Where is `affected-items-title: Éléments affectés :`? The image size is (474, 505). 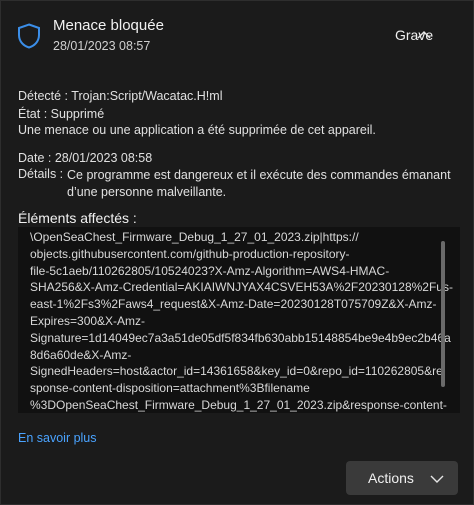 affected-items-title: Éléments affectés : is located at coordinates (77, 218).